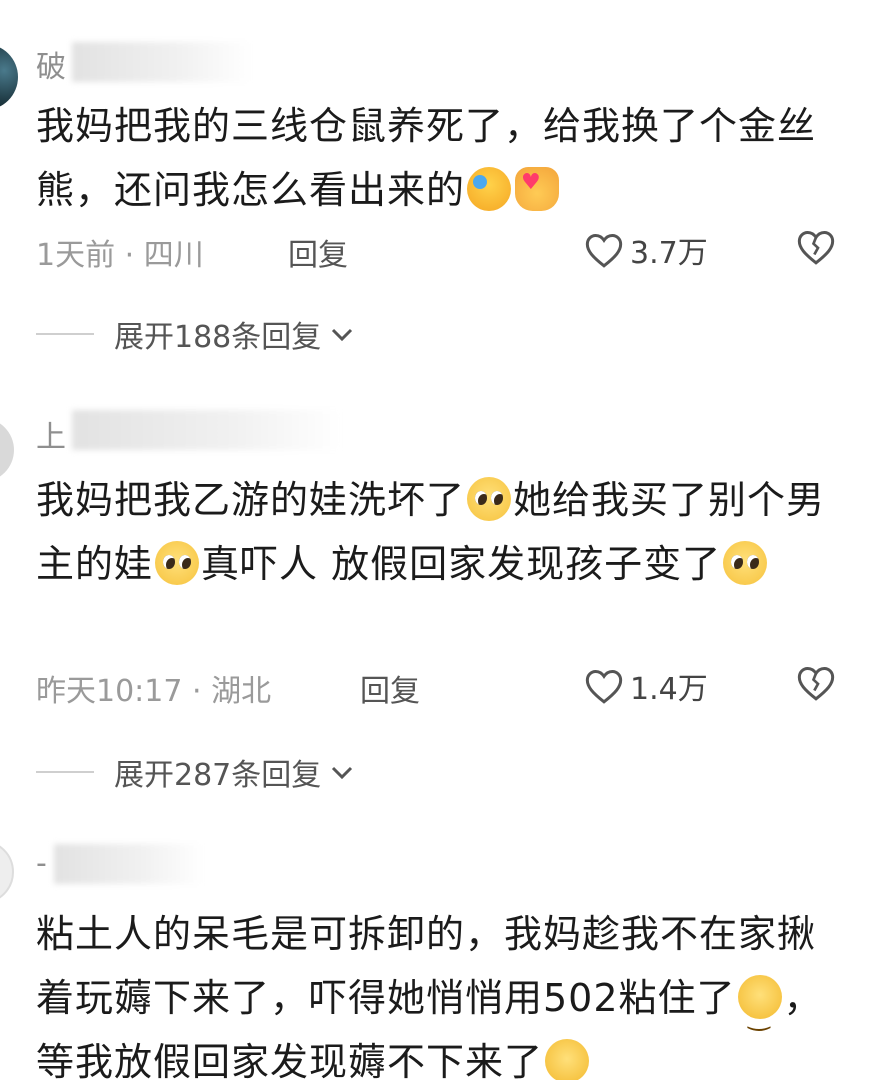 Image resolution: width=885 pixels, height=1080 pixels. Describe the element at coordinates (426, 966) in the screenshot. I see `comment-body: 粘土人的呆毛是可拆卸的，我妈趁我不在家揪着玩薅下来了，吓得她悄悄用502粘住了` at that location.